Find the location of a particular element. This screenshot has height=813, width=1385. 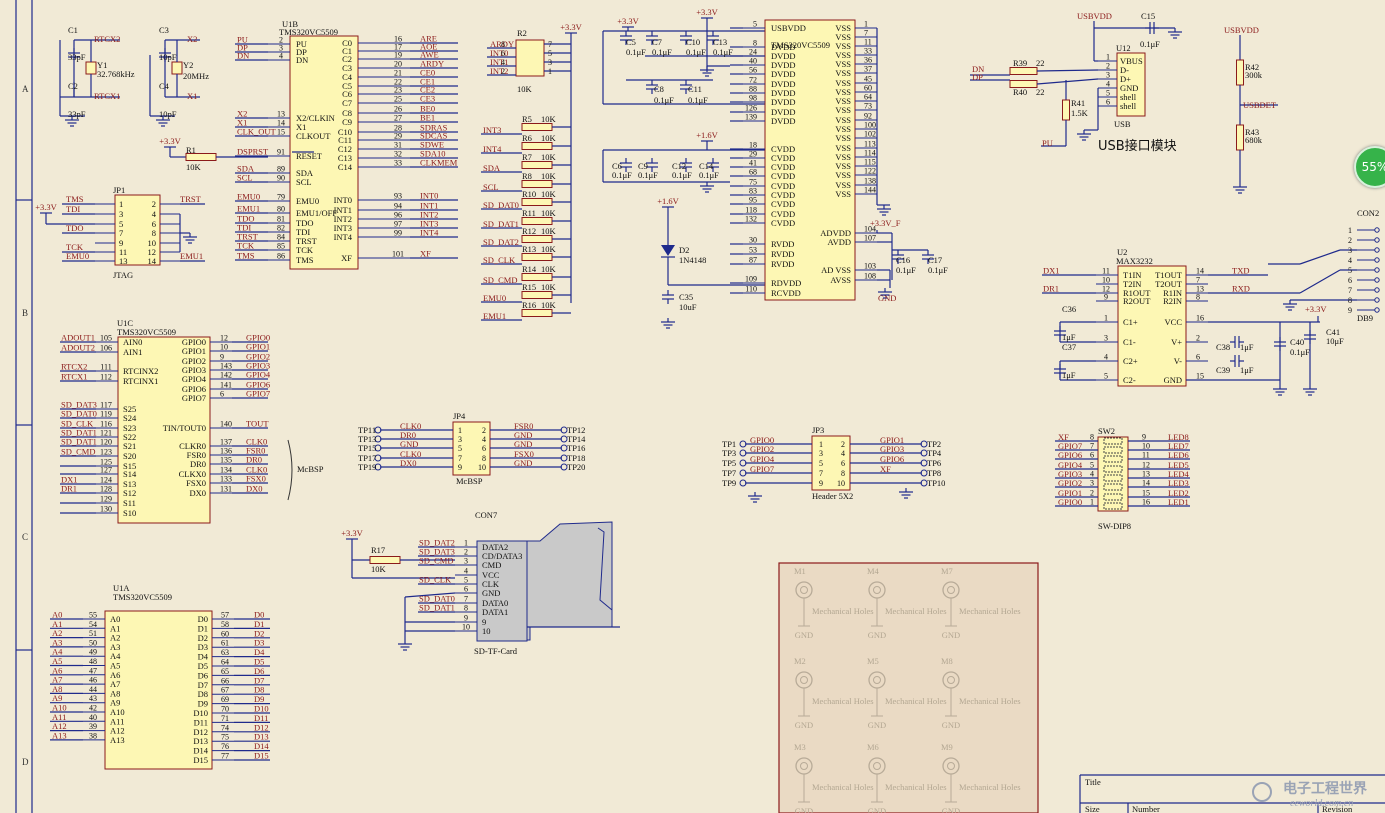

test-point-label: TP10 is located at coordinates (936, 483).